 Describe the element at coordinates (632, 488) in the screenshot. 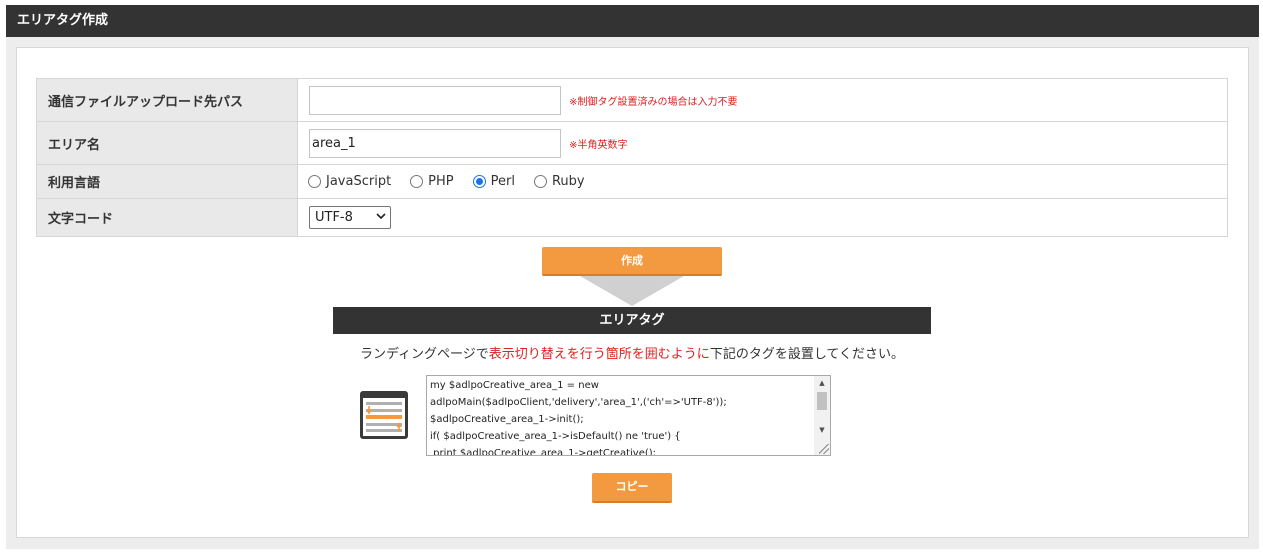

I see `copy-button: コピー` at that location.